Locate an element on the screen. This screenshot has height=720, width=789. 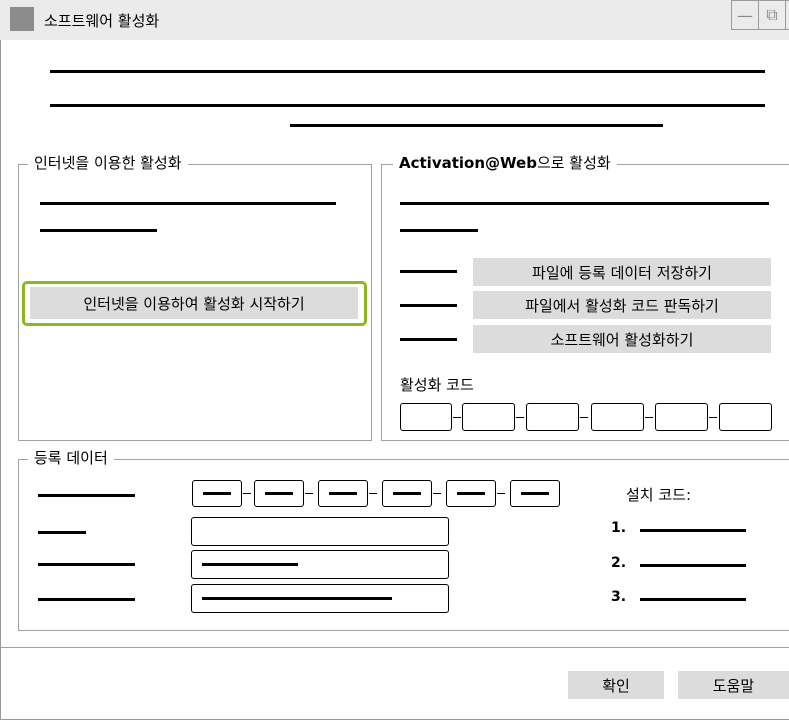
ok-button: 확인 is located at coordinates (616, 685).